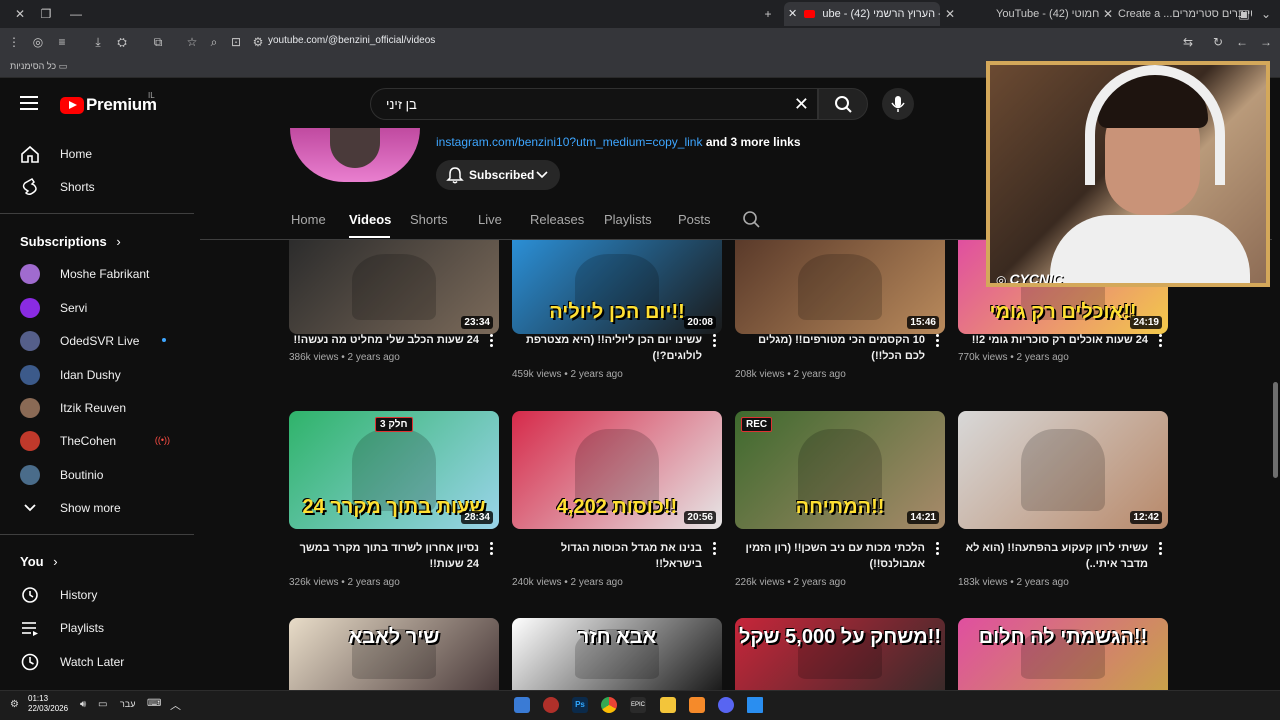 The height and width of the screenshot is (720, 1280). What do you see at coordinates (1242, 42) in the screenshot?
I see `back-icon: ←` at bounding box center [1242, 42].